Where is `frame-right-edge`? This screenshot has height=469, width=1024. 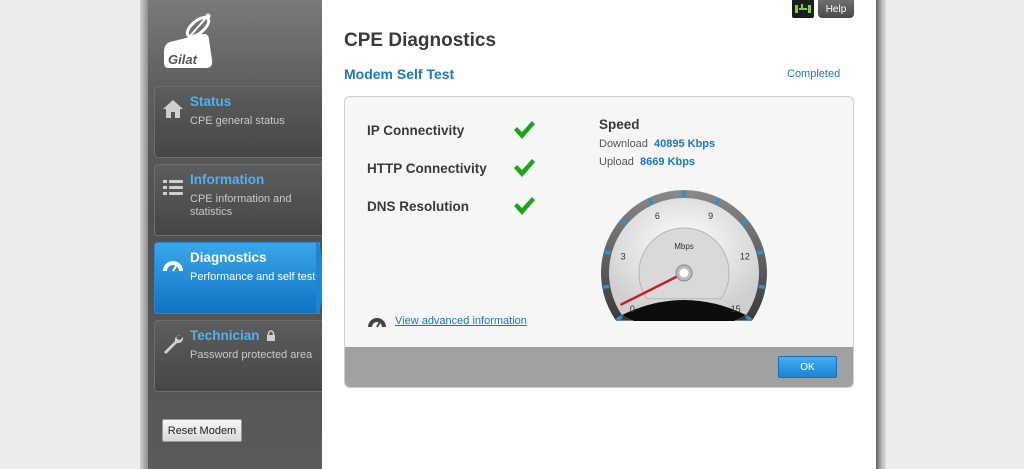
frame-right-edge is located at coordinates (881, 234).